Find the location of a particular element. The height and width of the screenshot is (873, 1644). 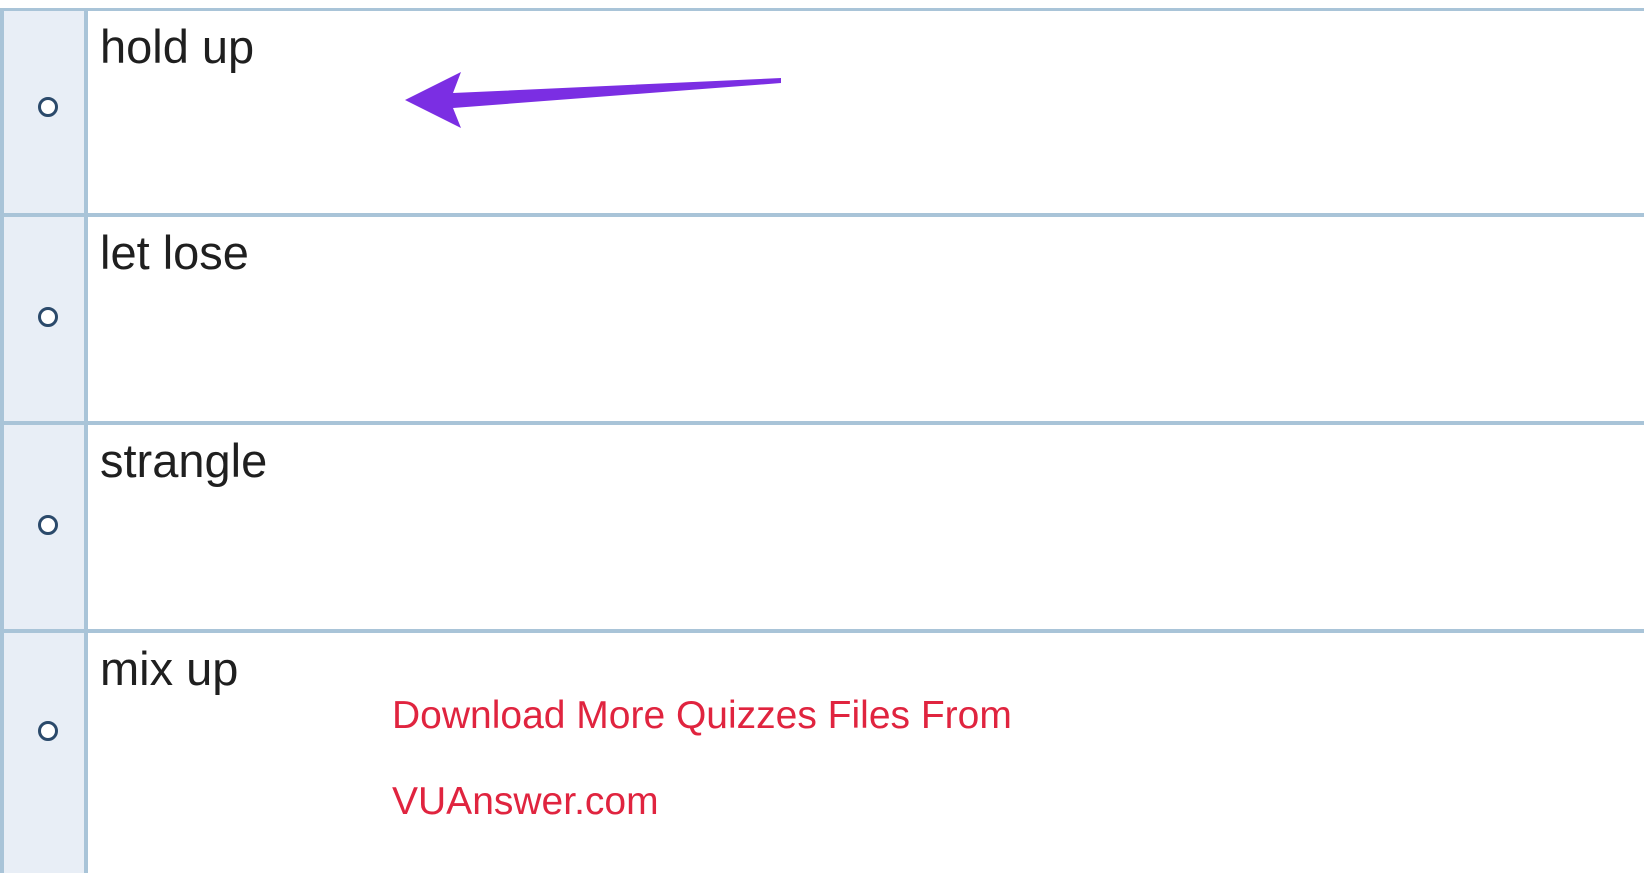

watermark-line-2: VUAnswer.com is located at coordinates (525, 801).